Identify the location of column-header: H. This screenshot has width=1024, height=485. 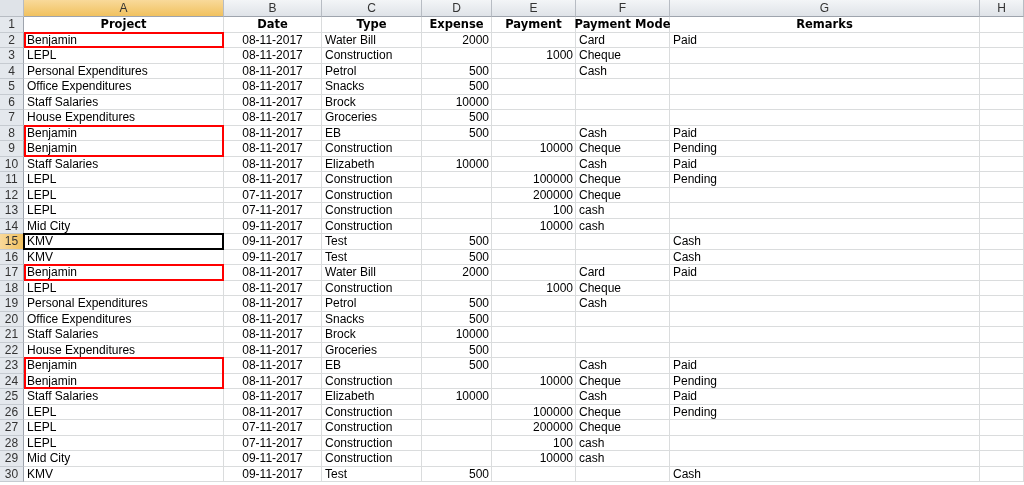
(1002, 8).